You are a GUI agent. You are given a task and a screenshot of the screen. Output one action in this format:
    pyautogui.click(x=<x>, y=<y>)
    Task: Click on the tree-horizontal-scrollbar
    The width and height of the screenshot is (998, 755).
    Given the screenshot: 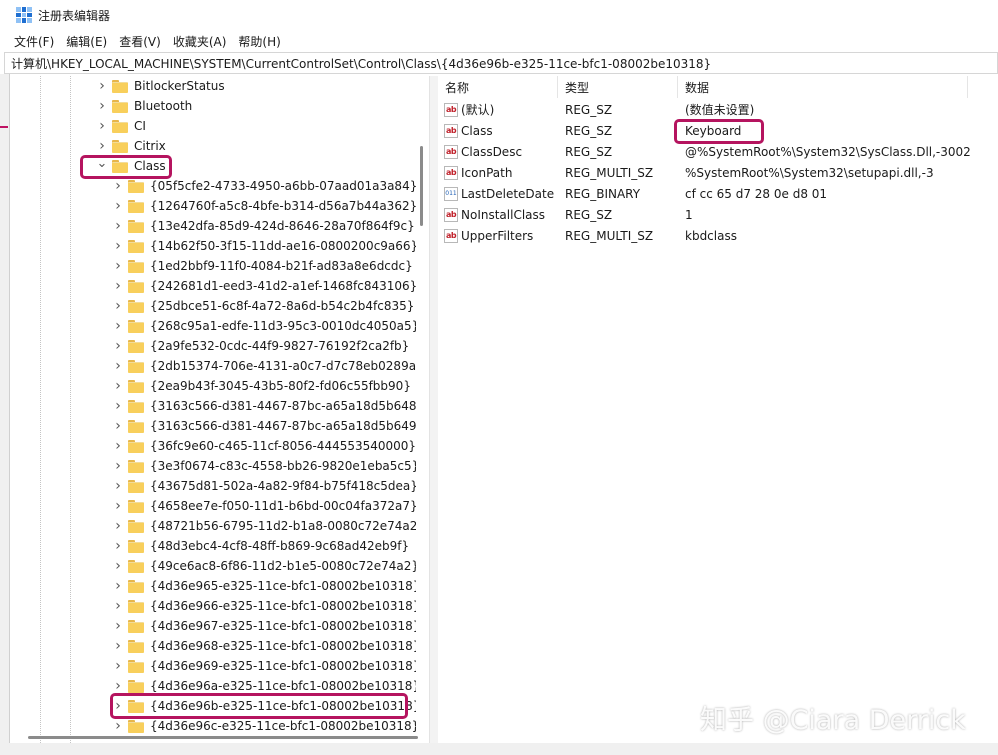 What is the action you would take?
    pyautogui.click(x=220, y=738)
    